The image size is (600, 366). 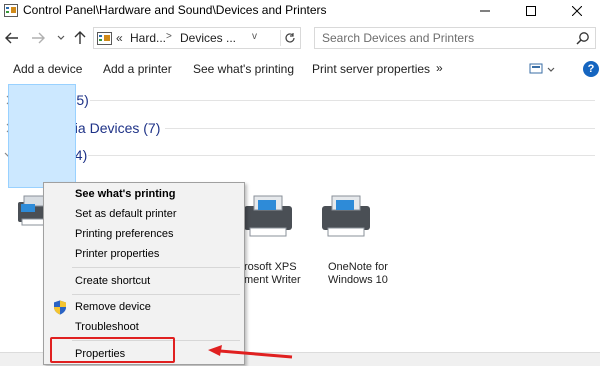 I want to click on address-dropdown: v, so click(x=254, y=36).